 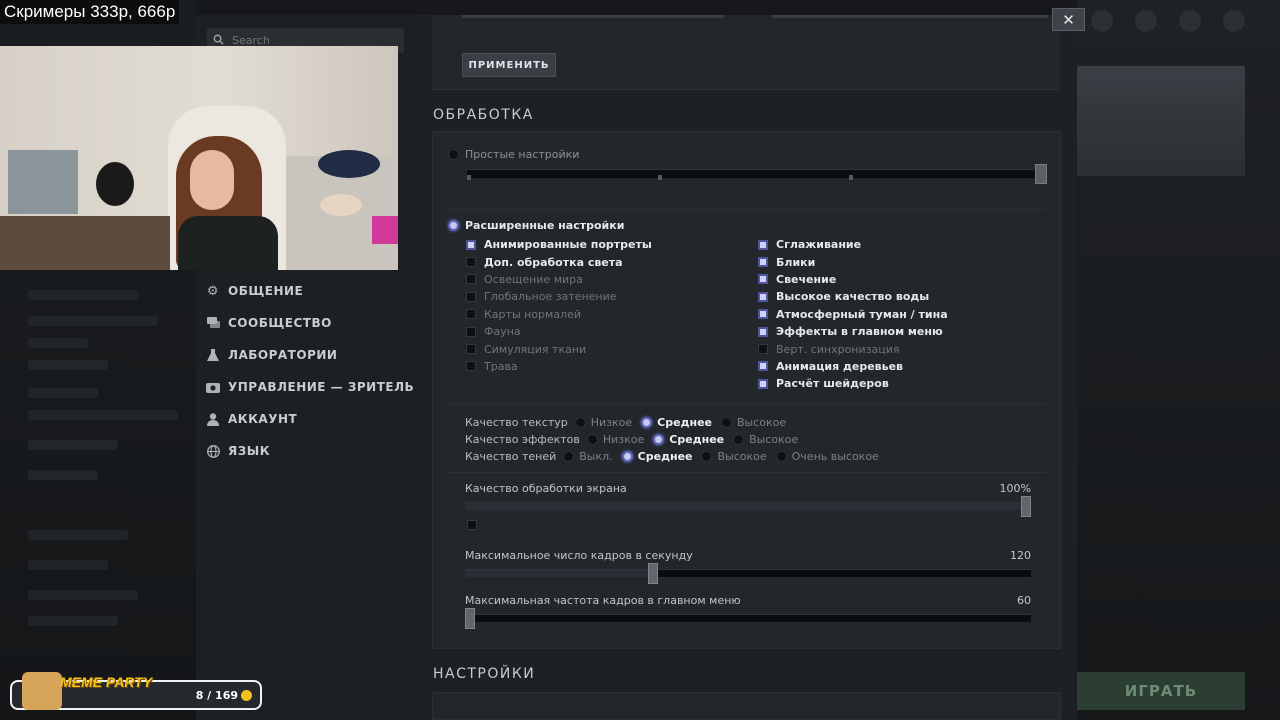 What do you see at coordinates (559, 314) in the screenshot?
I see `setting-checkbox-row: Карты нормалей` at bounding box center [559, 314].